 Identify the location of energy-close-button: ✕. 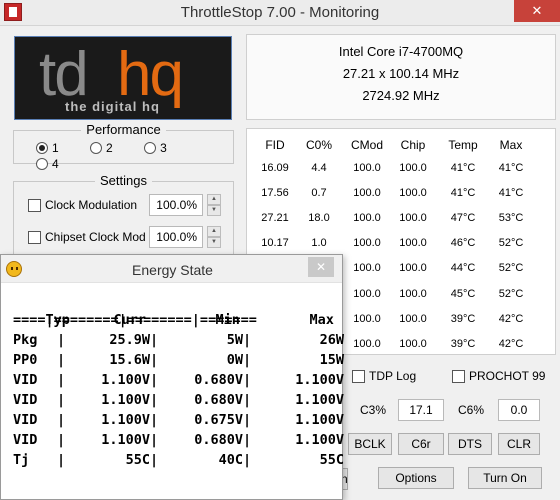
(321, 267).